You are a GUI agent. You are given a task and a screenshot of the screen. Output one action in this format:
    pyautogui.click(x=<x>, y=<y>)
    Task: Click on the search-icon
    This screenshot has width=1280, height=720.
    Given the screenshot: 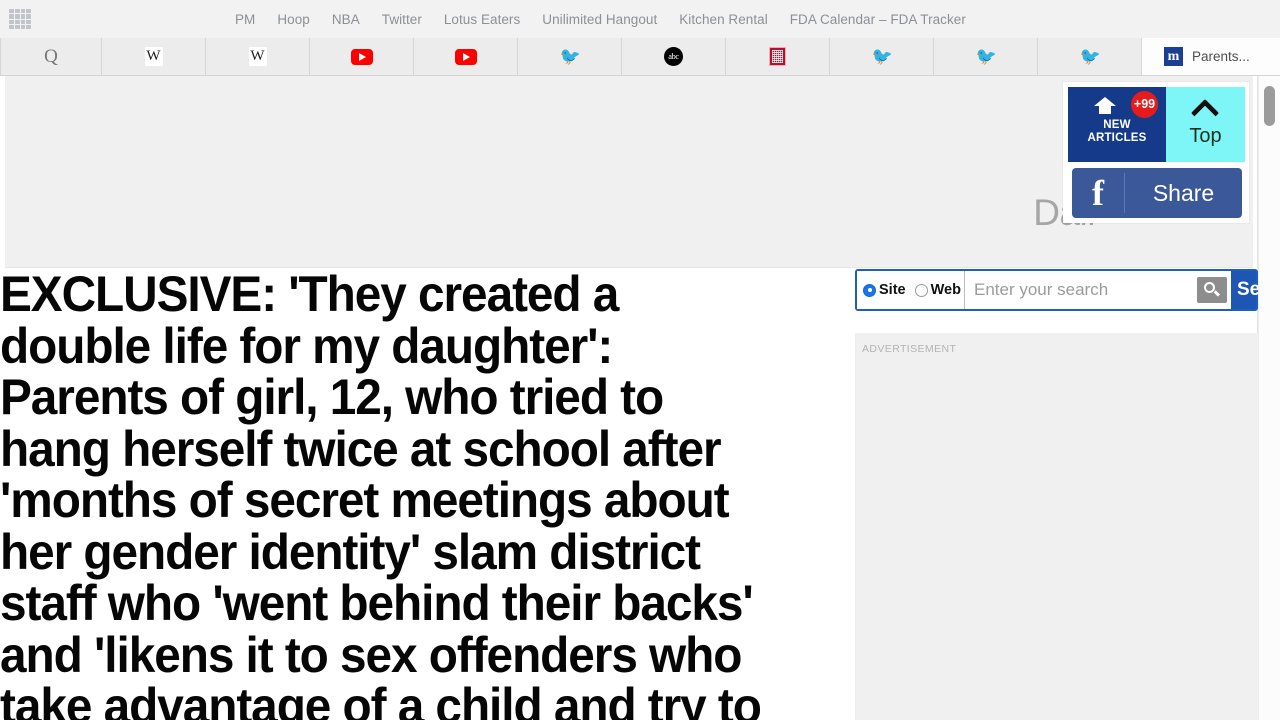 What is the action you would take?
    pyautogui.click(x=1212, y=290)
    